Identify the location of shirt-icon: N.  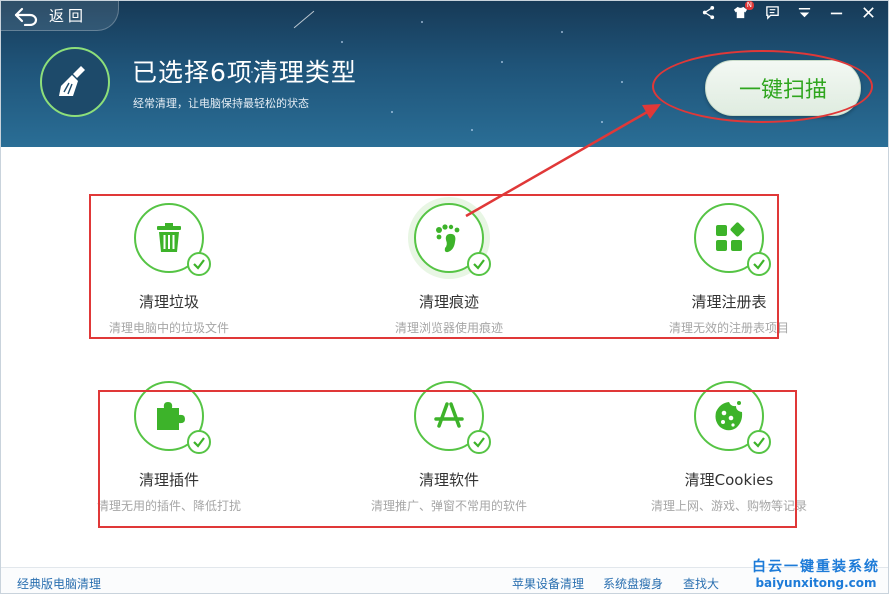
(743, 10).